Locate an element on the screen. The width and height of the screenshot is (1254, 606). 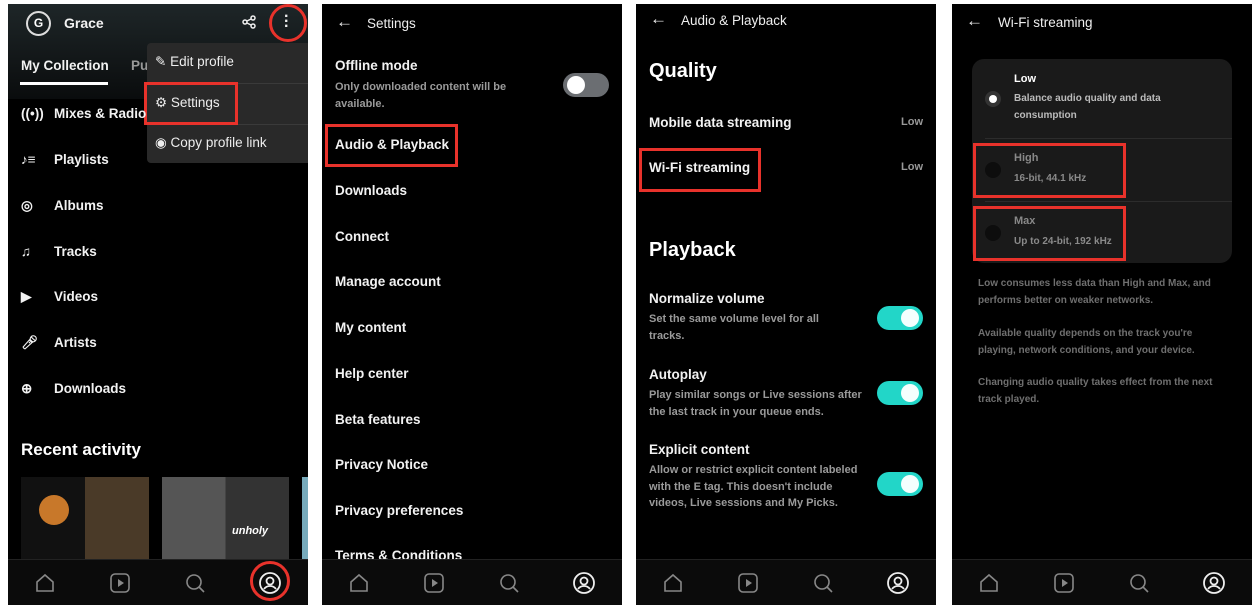
album-title-text: unholy is located at coordinates (250, 531).